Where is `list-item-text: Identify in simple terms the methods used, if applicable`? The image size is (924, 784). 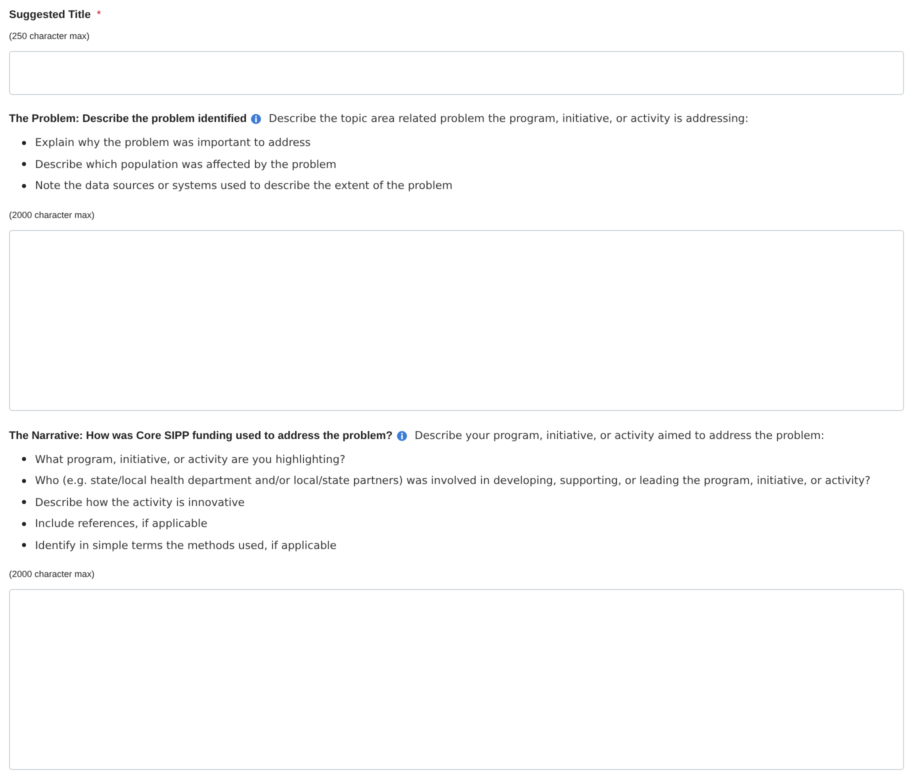
list-item-text: Identify in simple terms the methods used, if applicable is located at coordinates (186, 545).